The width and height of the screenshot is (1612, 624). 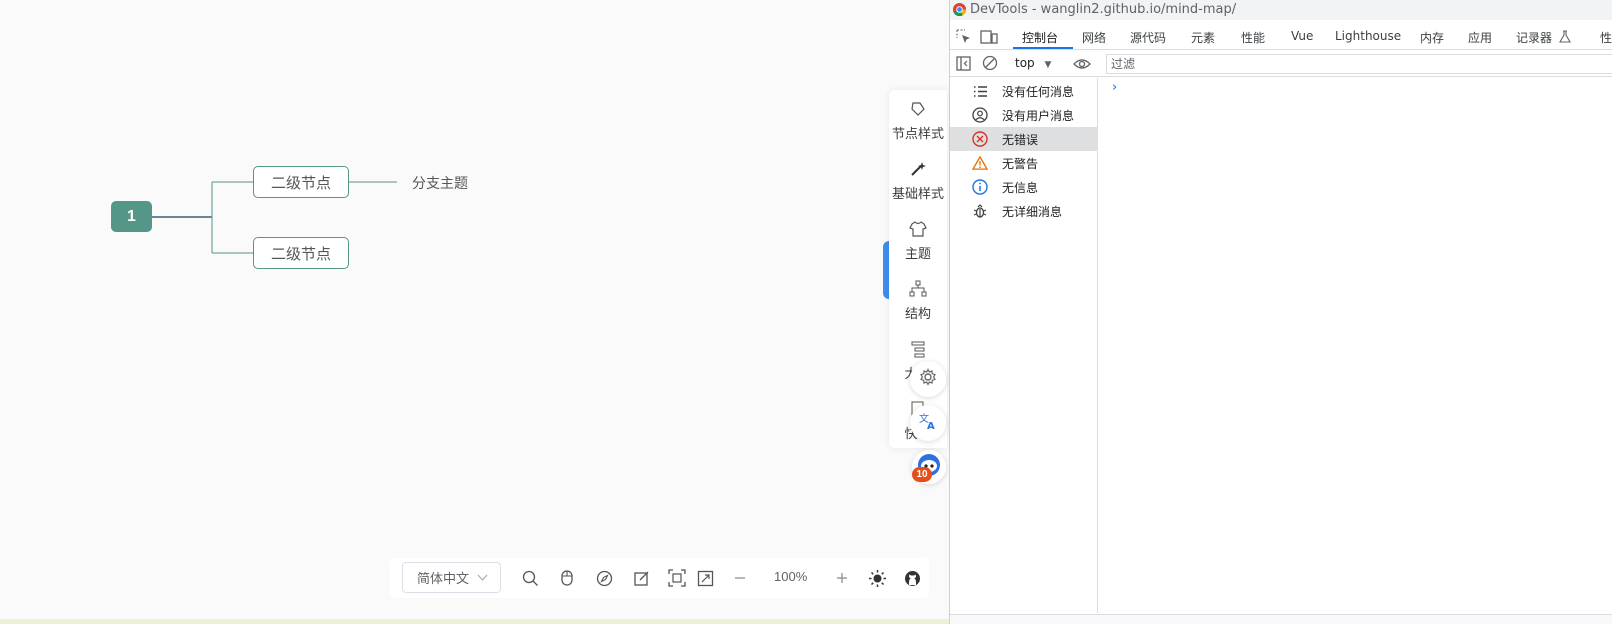 What do you see at coordinates (301, 253) in the screenshot?
I see `second-level-node-2: 二级节点` at bounding box center [301, 253].